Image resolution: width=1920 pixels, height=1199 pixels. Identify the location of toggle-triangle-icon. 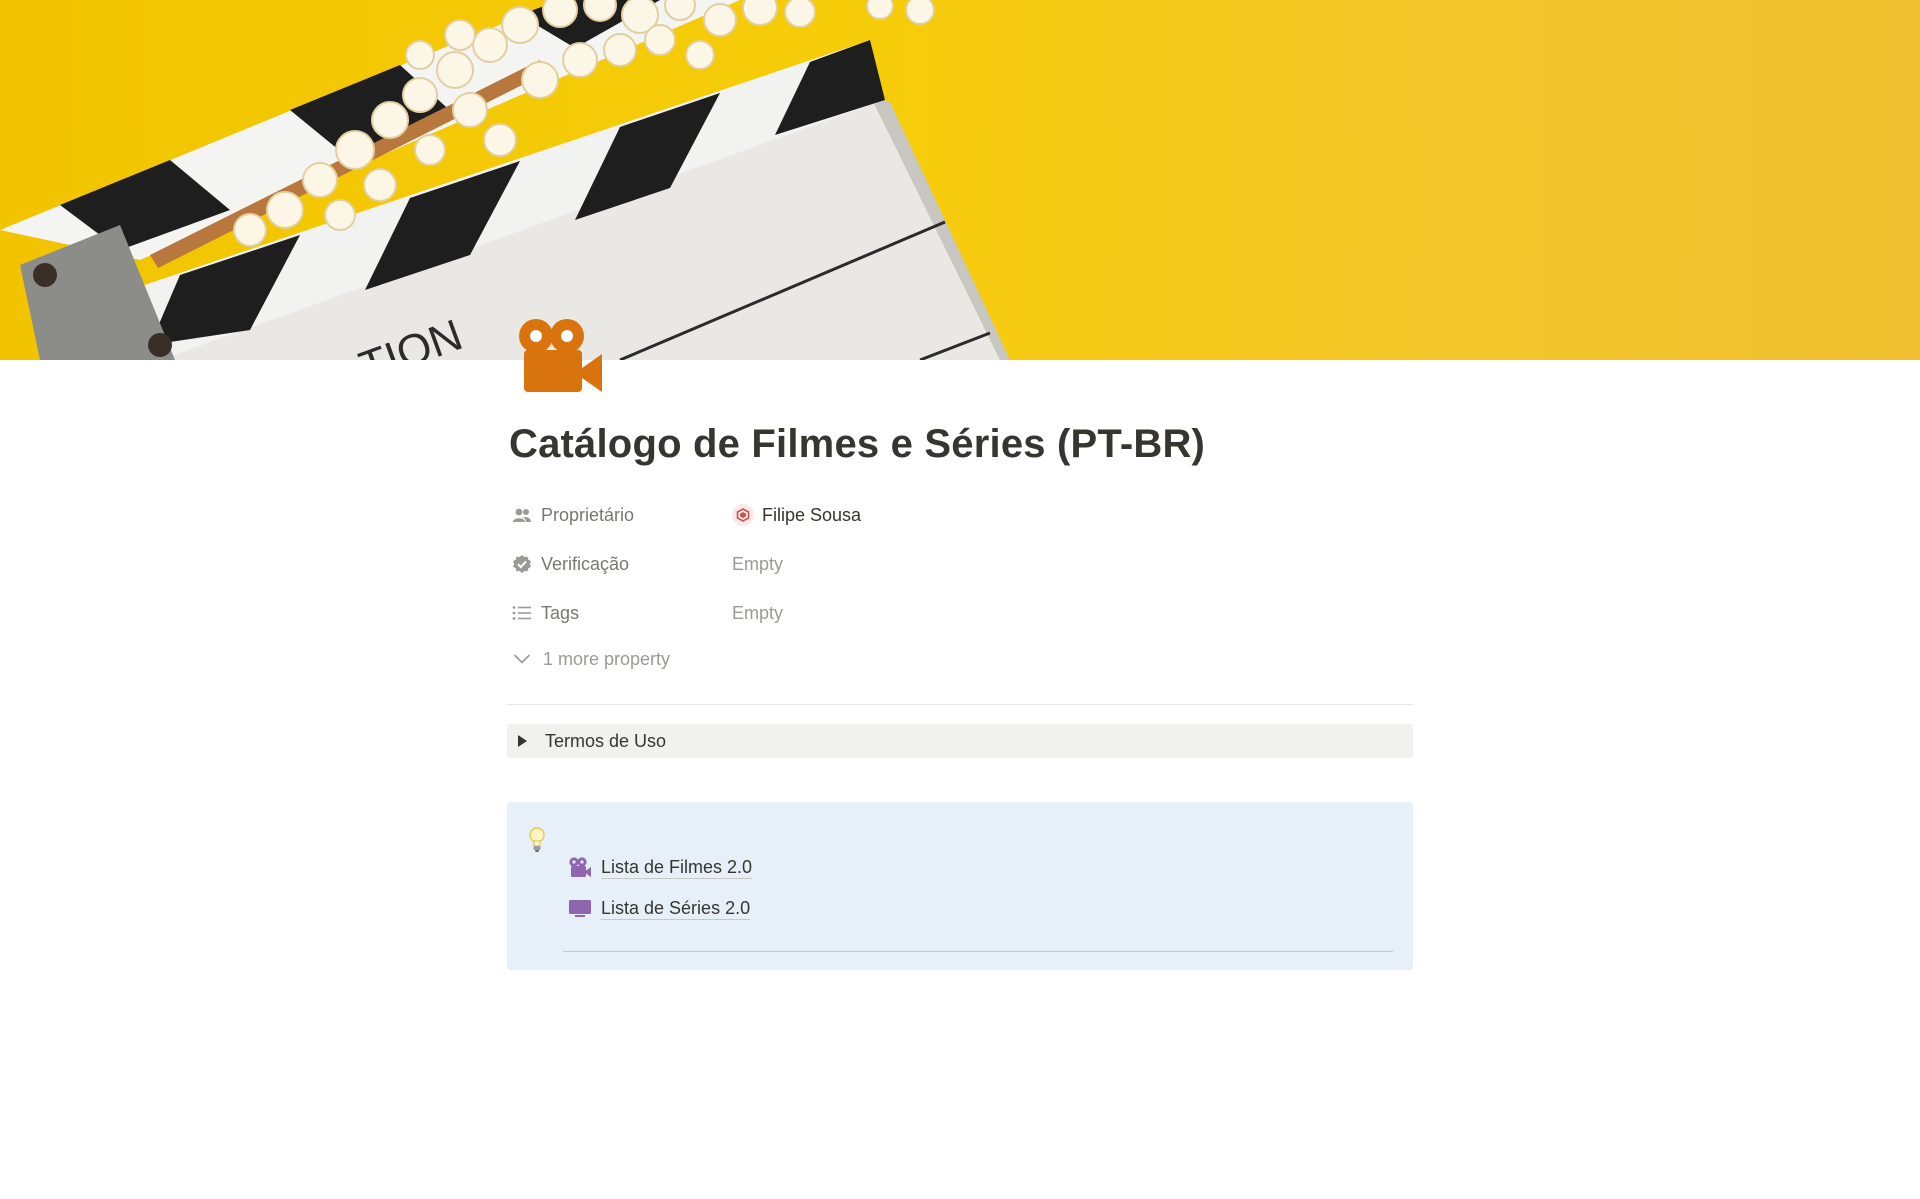
(522, 741).